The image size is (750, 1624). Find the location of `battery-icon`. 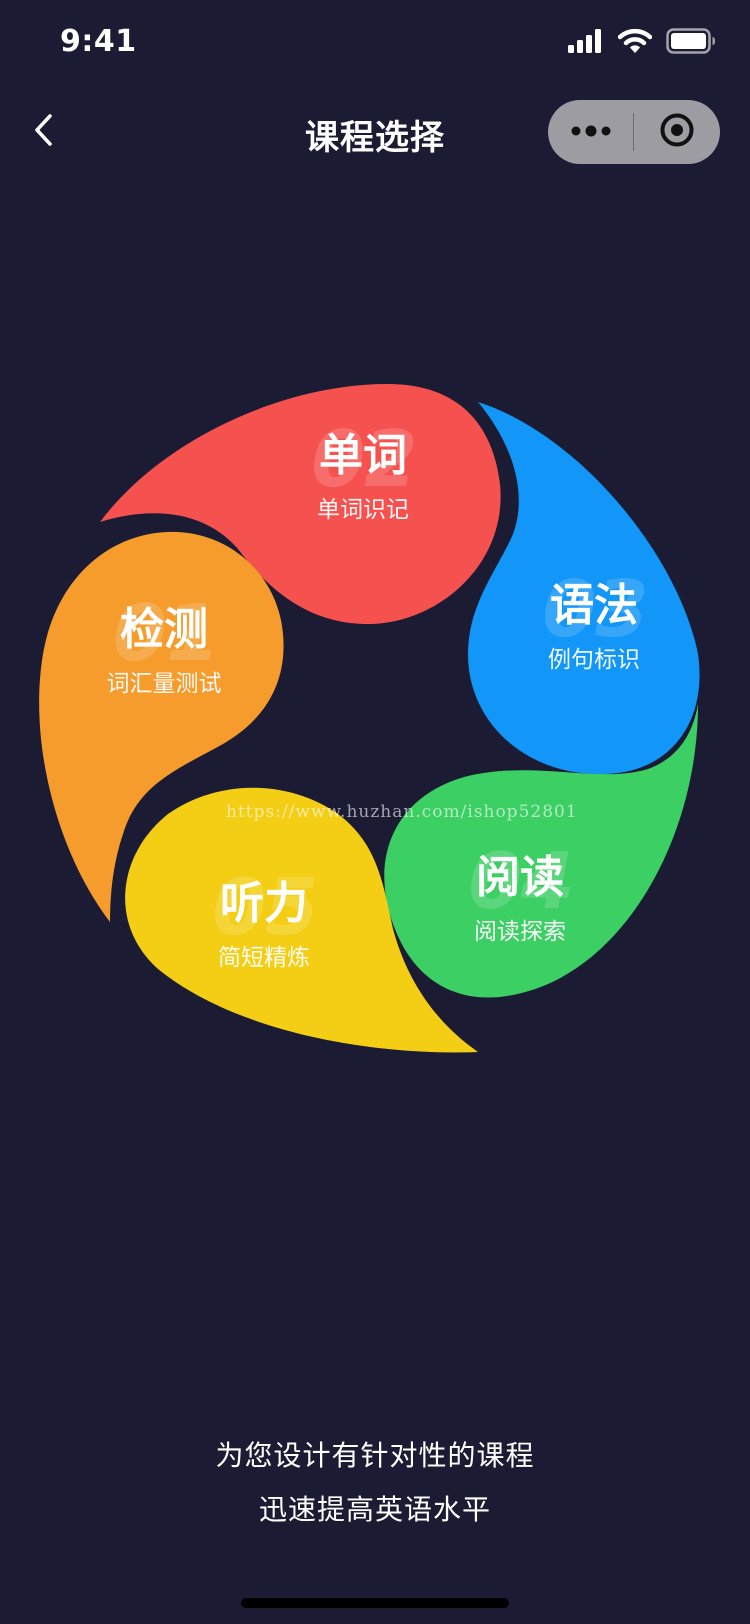

battery-icon is located at coordinates (691, 43).